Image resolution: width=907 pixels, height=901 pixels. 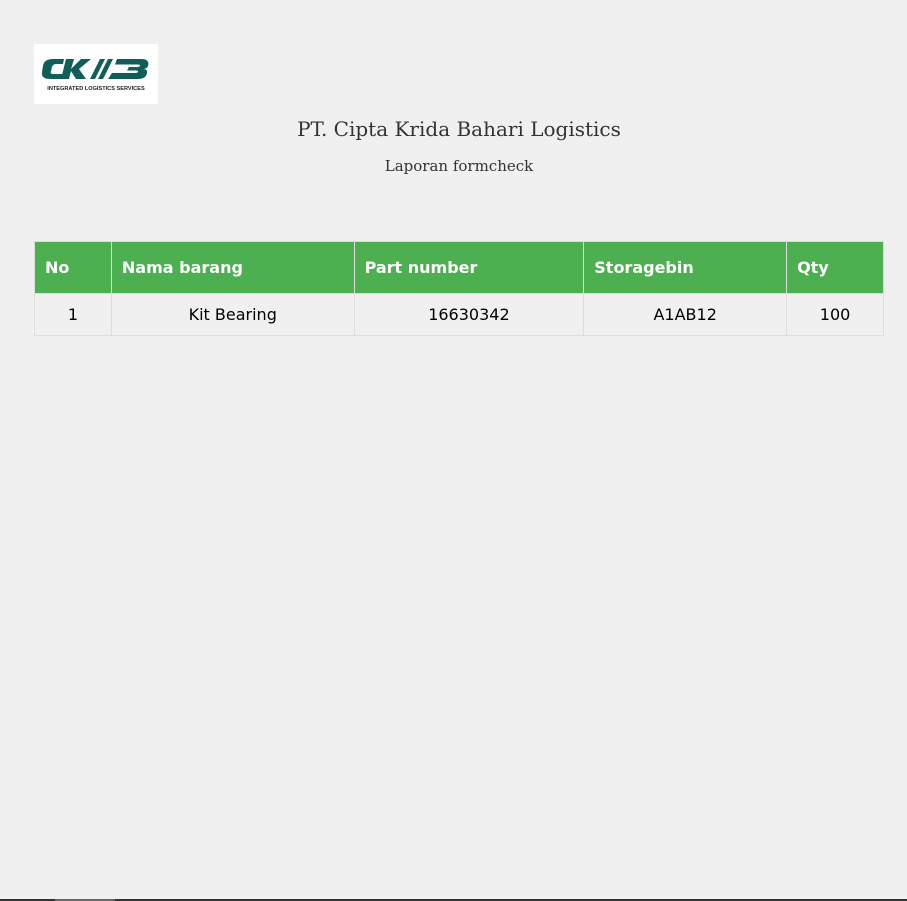 I want to click on cell-nama-barang: Kit Bearing, so click(x=232, y=314).